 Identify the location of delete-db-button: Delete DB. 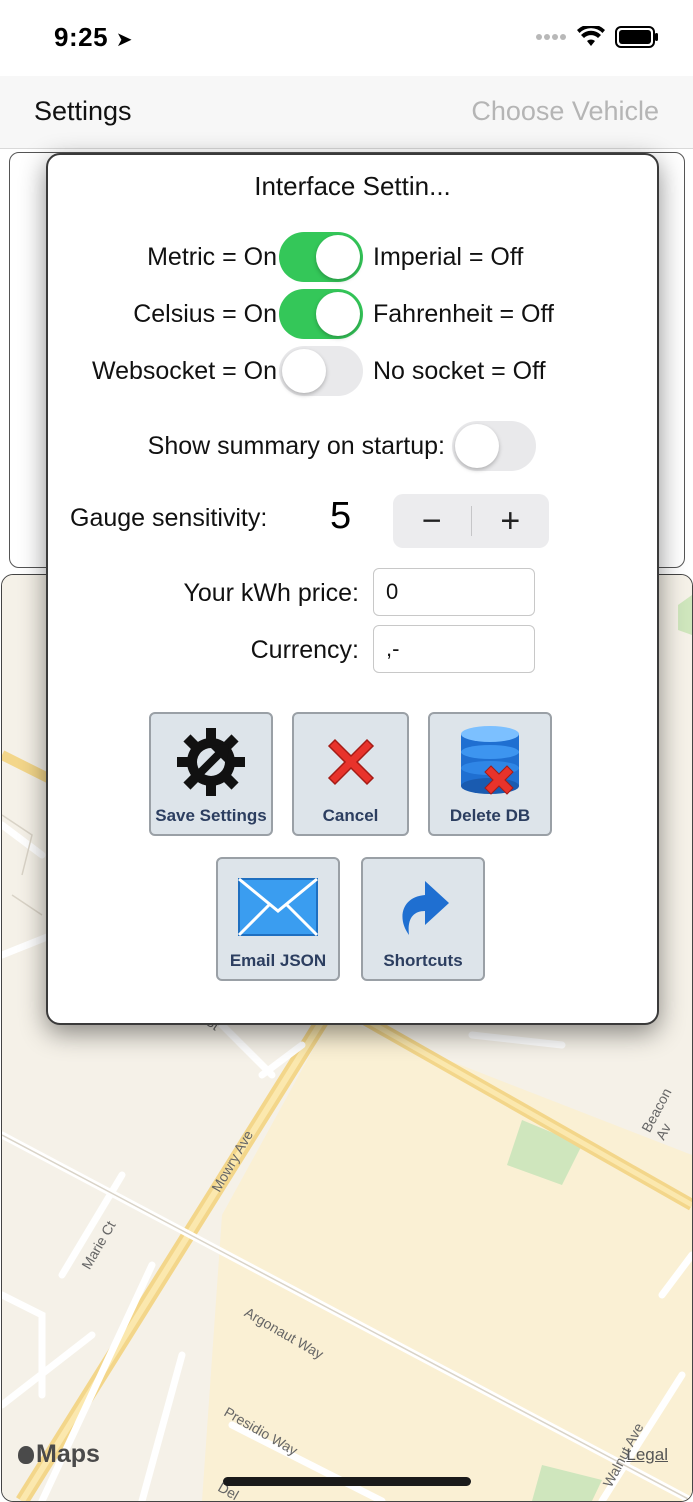
(490, 774).